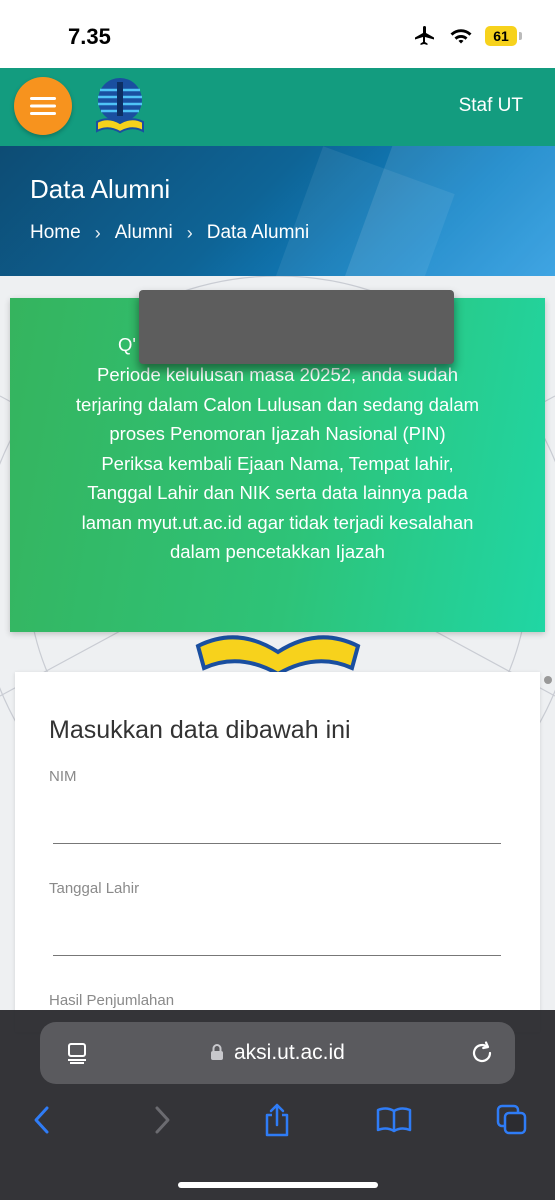  I want to click on tabs-icon, so click(511, 1119).